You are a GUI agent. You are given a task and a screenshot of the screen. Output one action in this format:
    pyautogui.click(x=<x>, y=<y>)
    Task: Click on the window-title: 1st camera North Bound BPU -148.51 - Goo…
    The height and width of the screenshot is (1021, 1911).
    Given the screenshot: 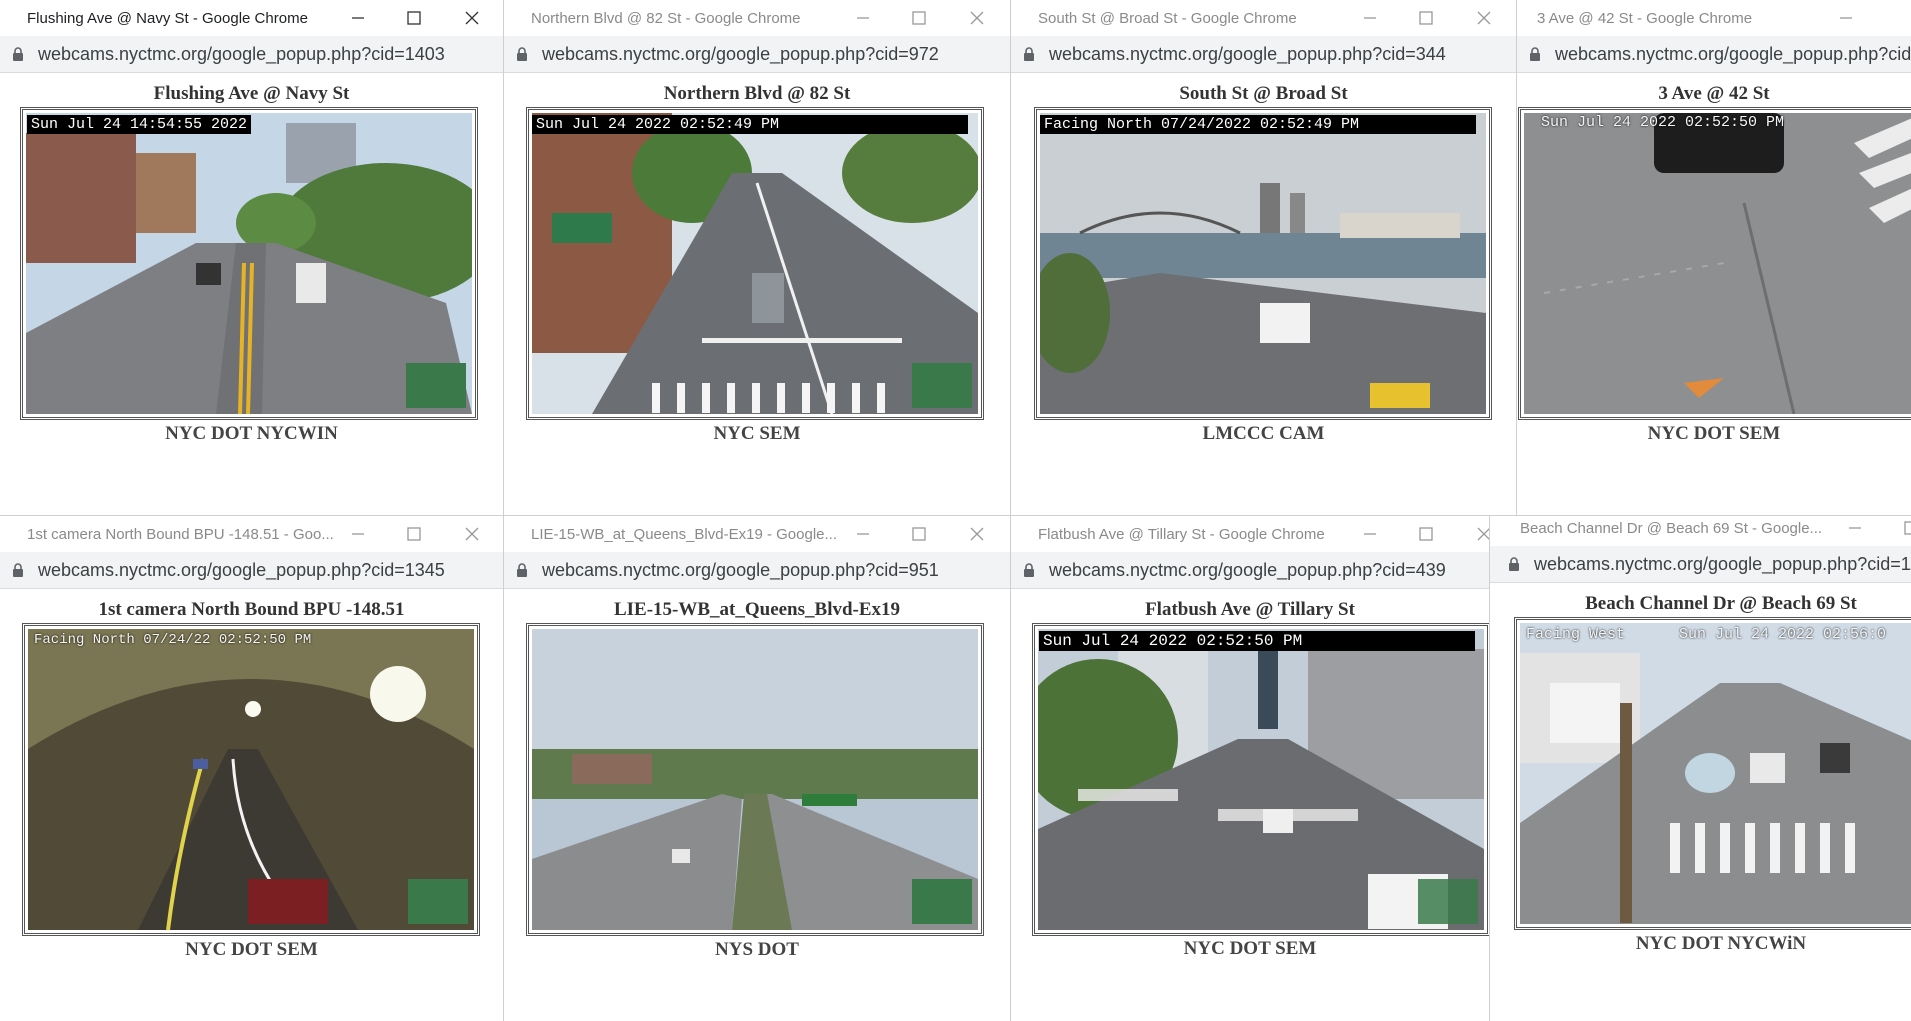 What is the action you would take?
    pyautogui.click(x=180, y=534)
    